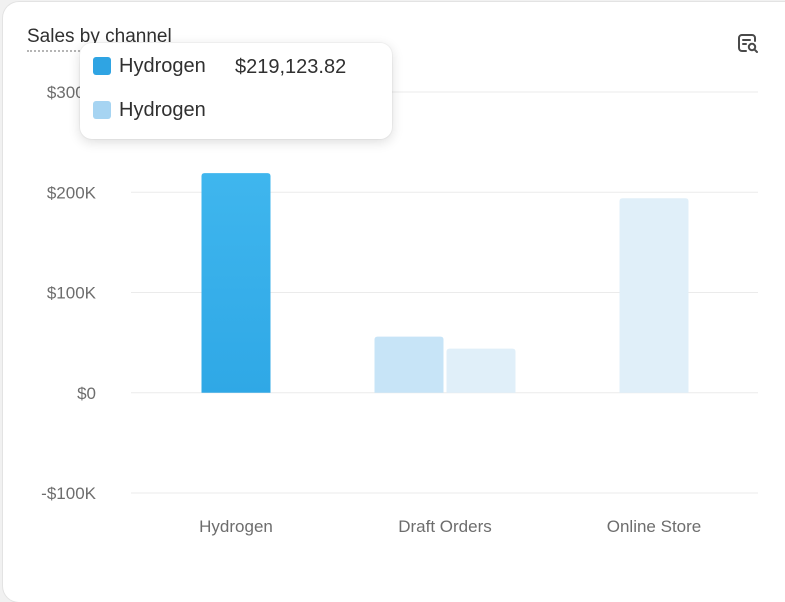 Image resolution: width=785 pixels, height=602 pixels. Describe the element at coordinates (102, 66) in the screenshot. I see `tooltip-swatch-primary` at that location.